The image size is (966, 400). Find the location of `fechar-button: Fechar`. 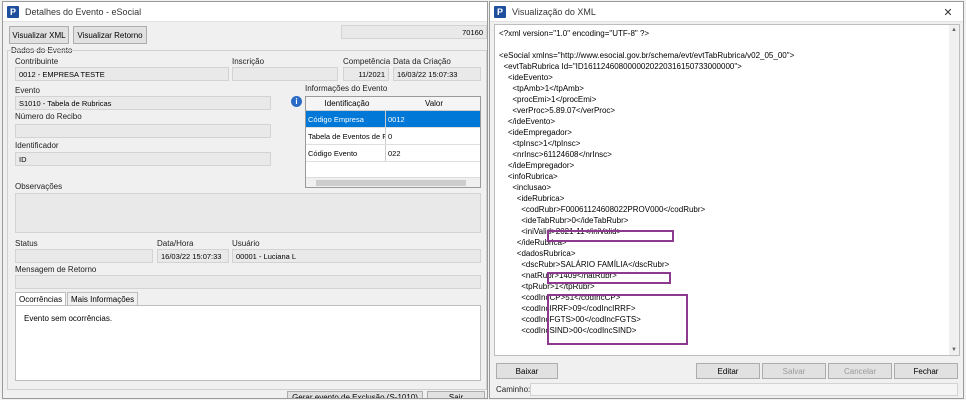

fechar-button: Fechar is located at coordinates (926, 371).